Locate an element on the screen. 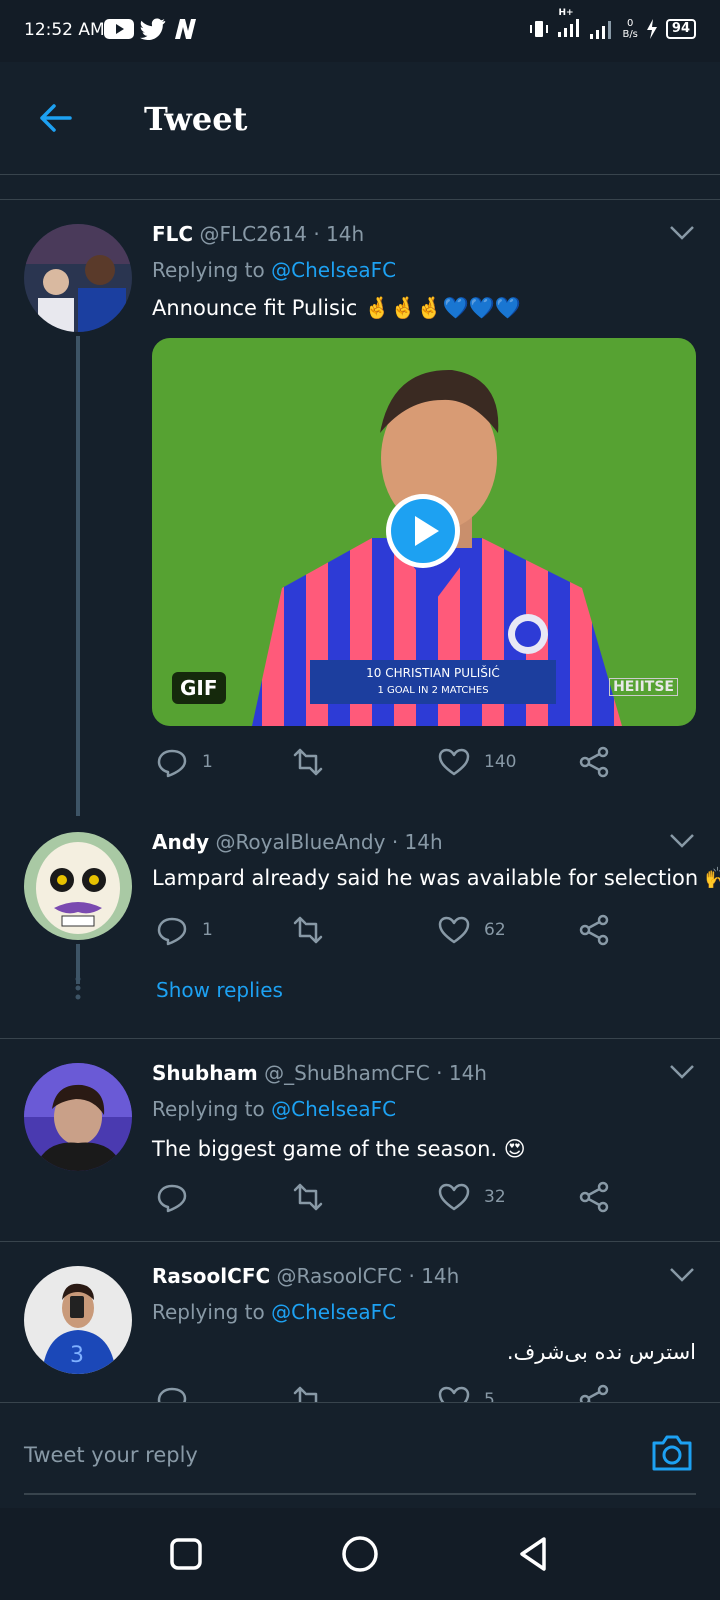  tweet-header: Andy @RoyalBlueAndy · 14h is located at coordinates (297, 842).